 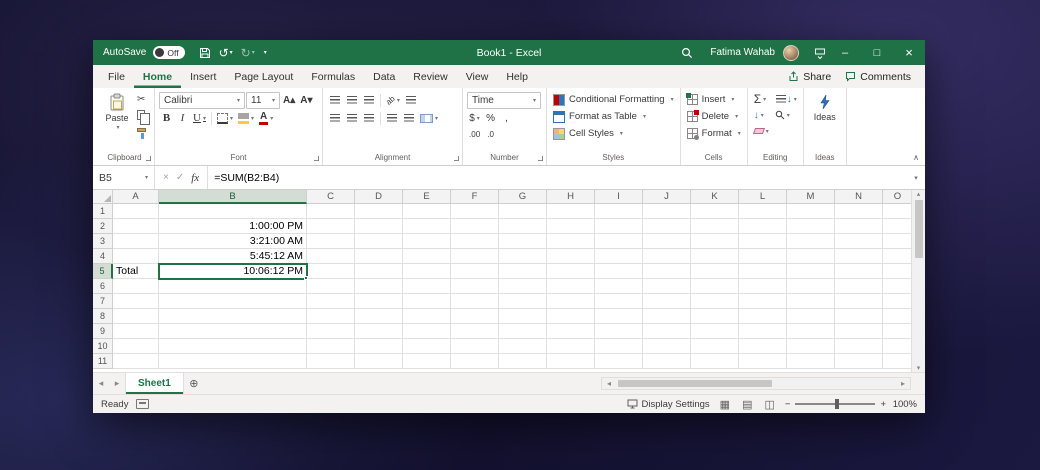 I want to click on row-header-7: 7, so click(x=103, y=301).